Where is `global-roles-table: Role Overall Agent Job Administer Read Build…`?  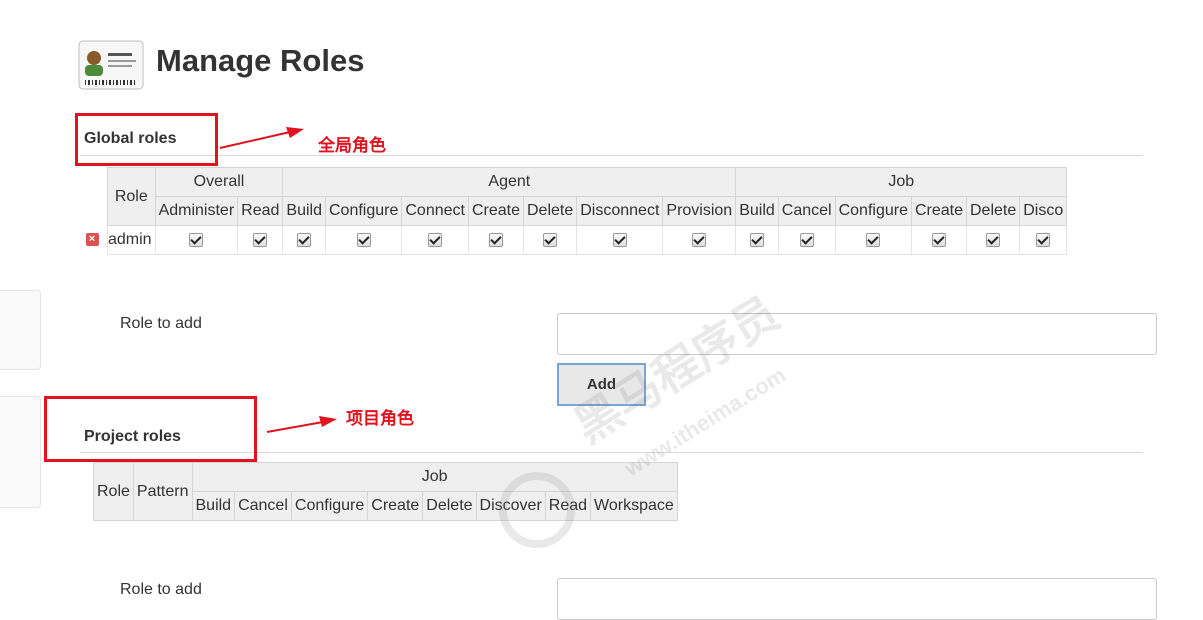 global-roles-table: Role Overall Agent Job Administer Read Build… is located at coordinates (572, 211).